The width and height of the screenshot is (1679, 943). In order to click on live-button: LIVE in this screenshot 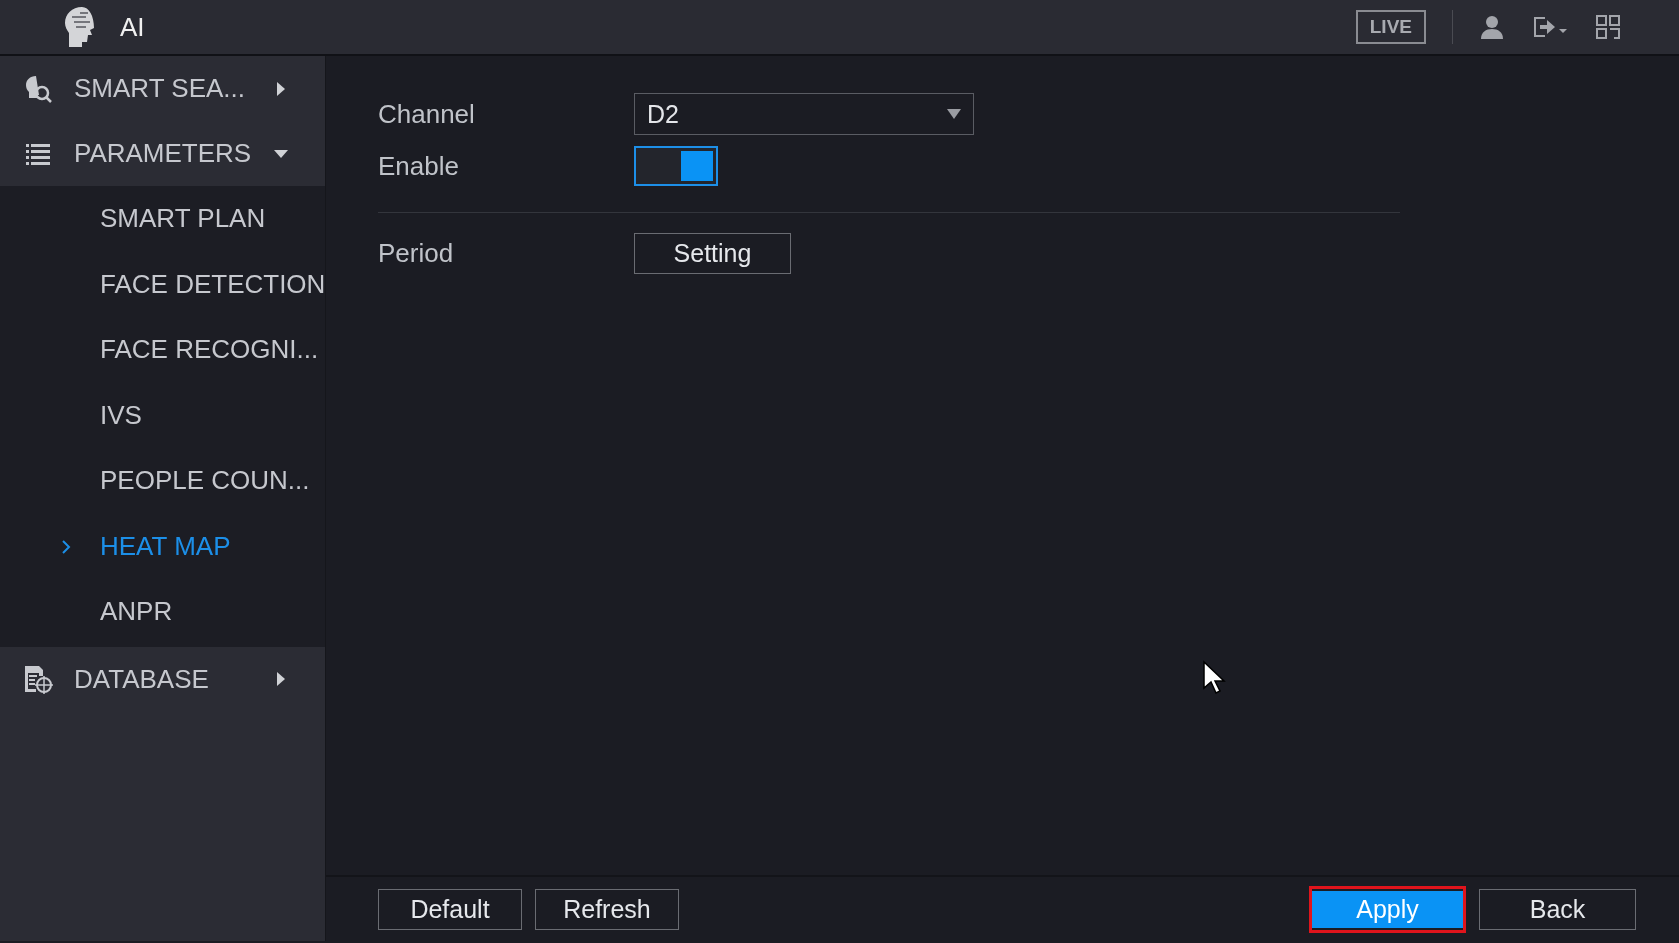, I will do `click(1390, 27)`.